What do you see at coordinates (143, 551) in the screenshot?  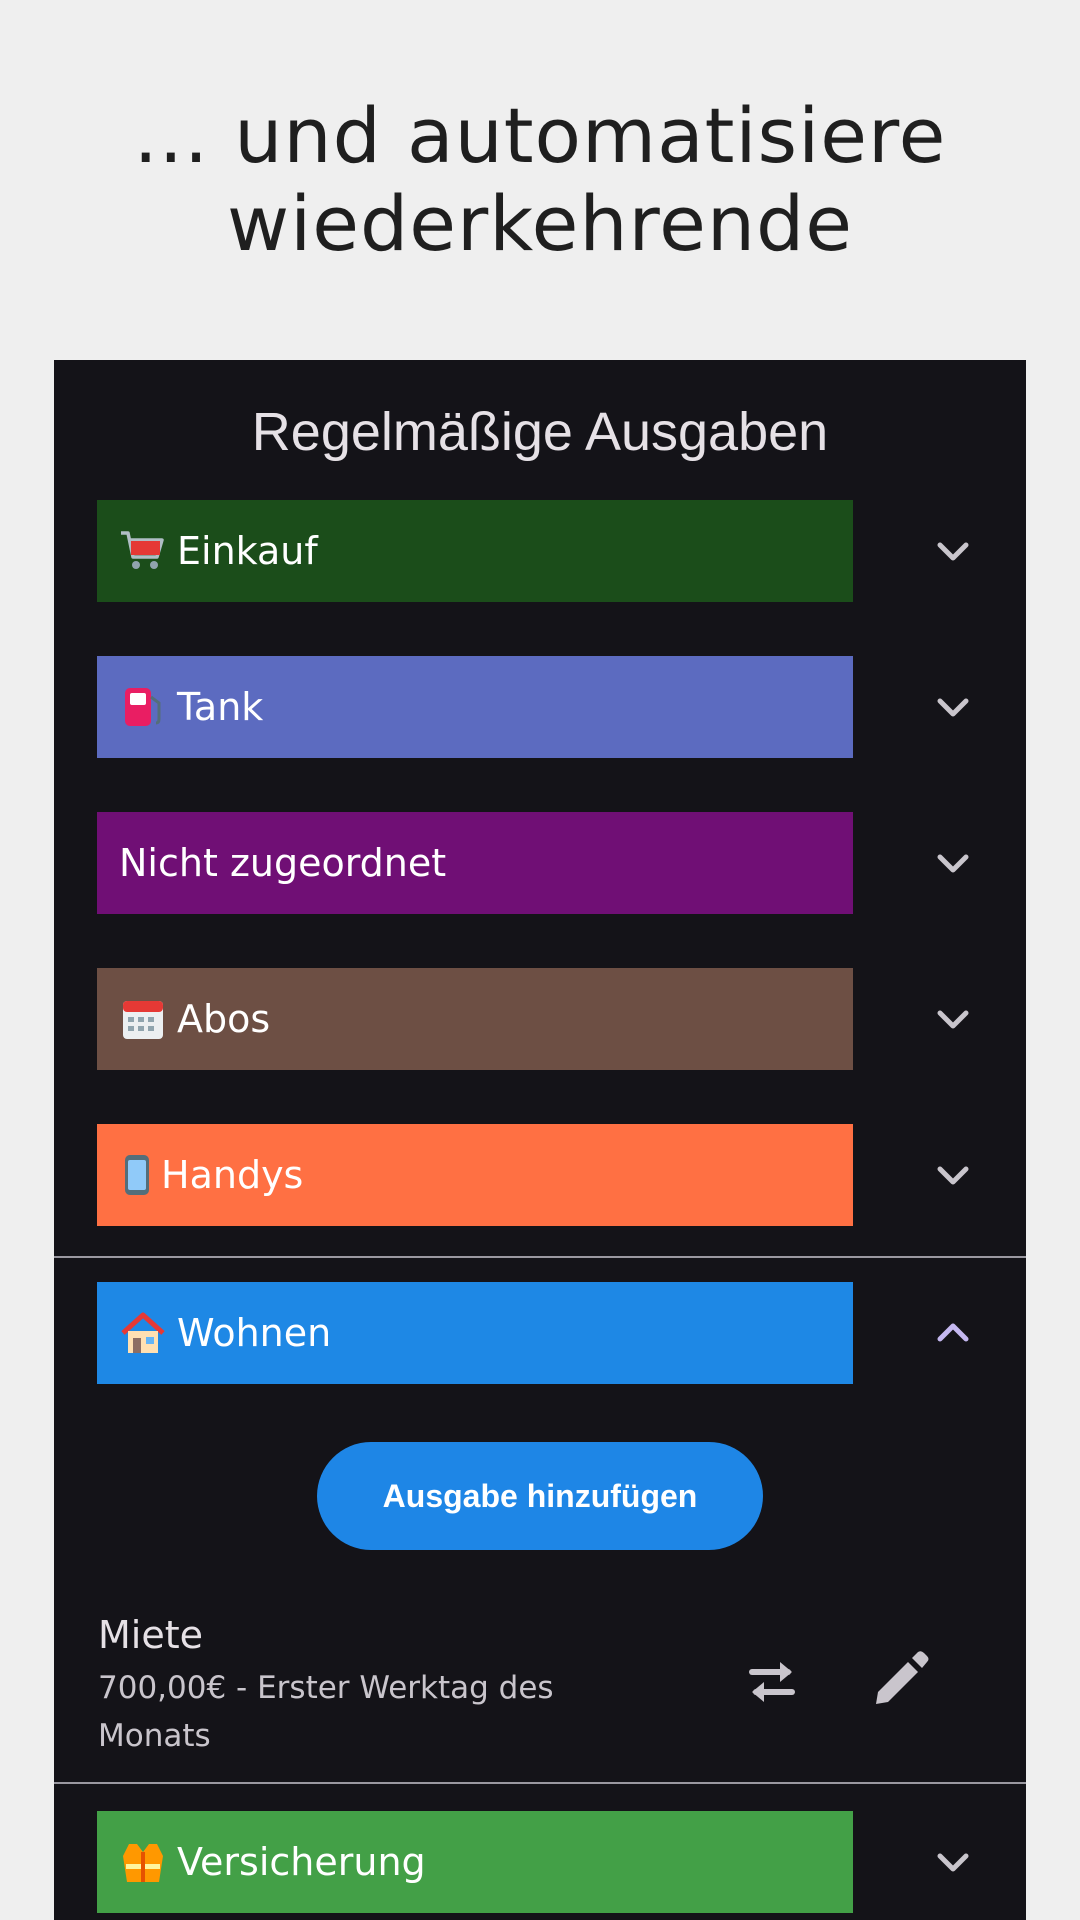 I see `shopping-cart-icon` at bounding box center [143, 551].